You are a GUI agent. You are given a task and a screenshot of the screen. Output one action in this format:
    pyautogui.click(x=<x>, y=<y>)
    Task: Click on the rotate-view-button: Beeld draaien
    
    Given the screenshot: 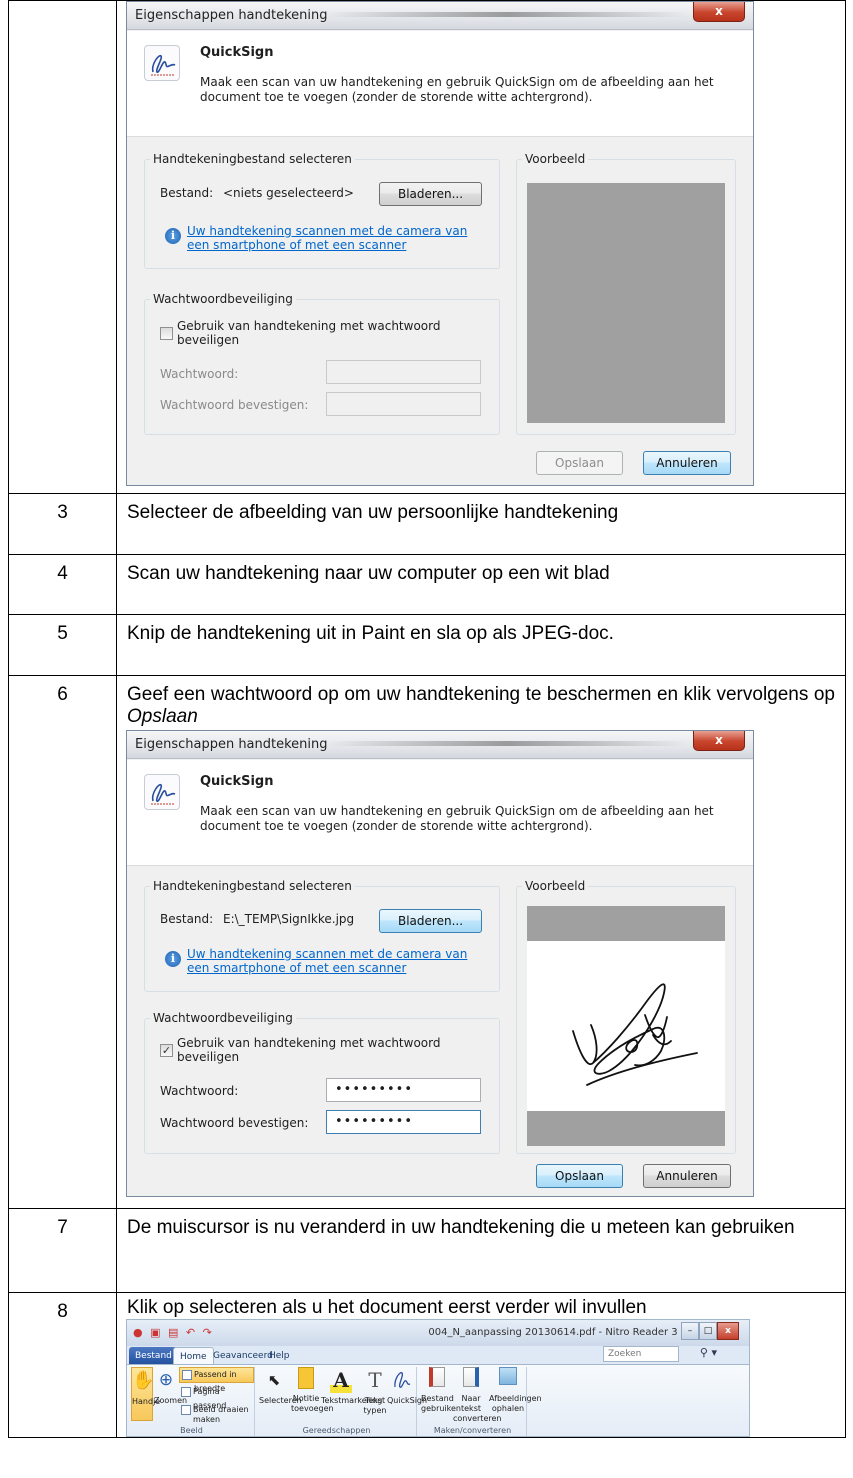 What is the action you would take?
    pyautogui.click(x=215, y=1411)
    